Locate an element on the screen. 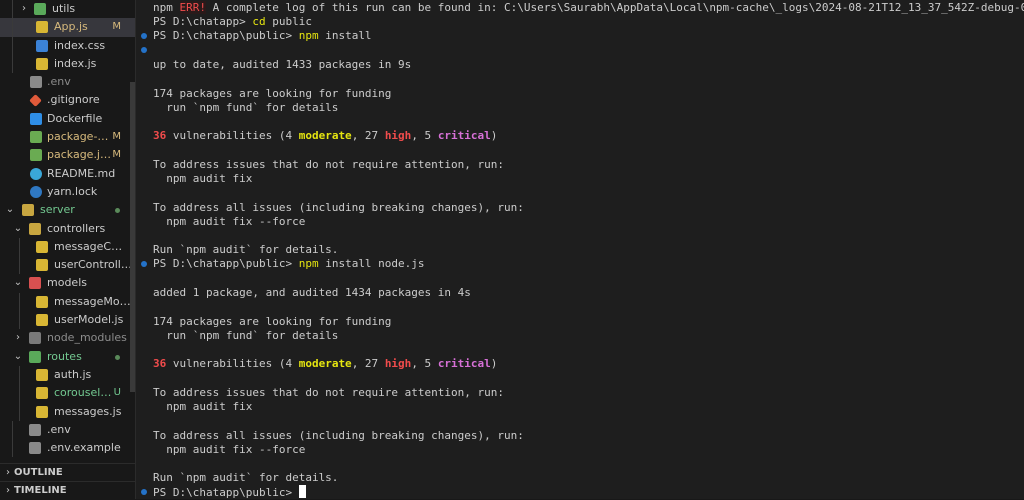  command-keyword: cd is located at coordinates (259, 21).